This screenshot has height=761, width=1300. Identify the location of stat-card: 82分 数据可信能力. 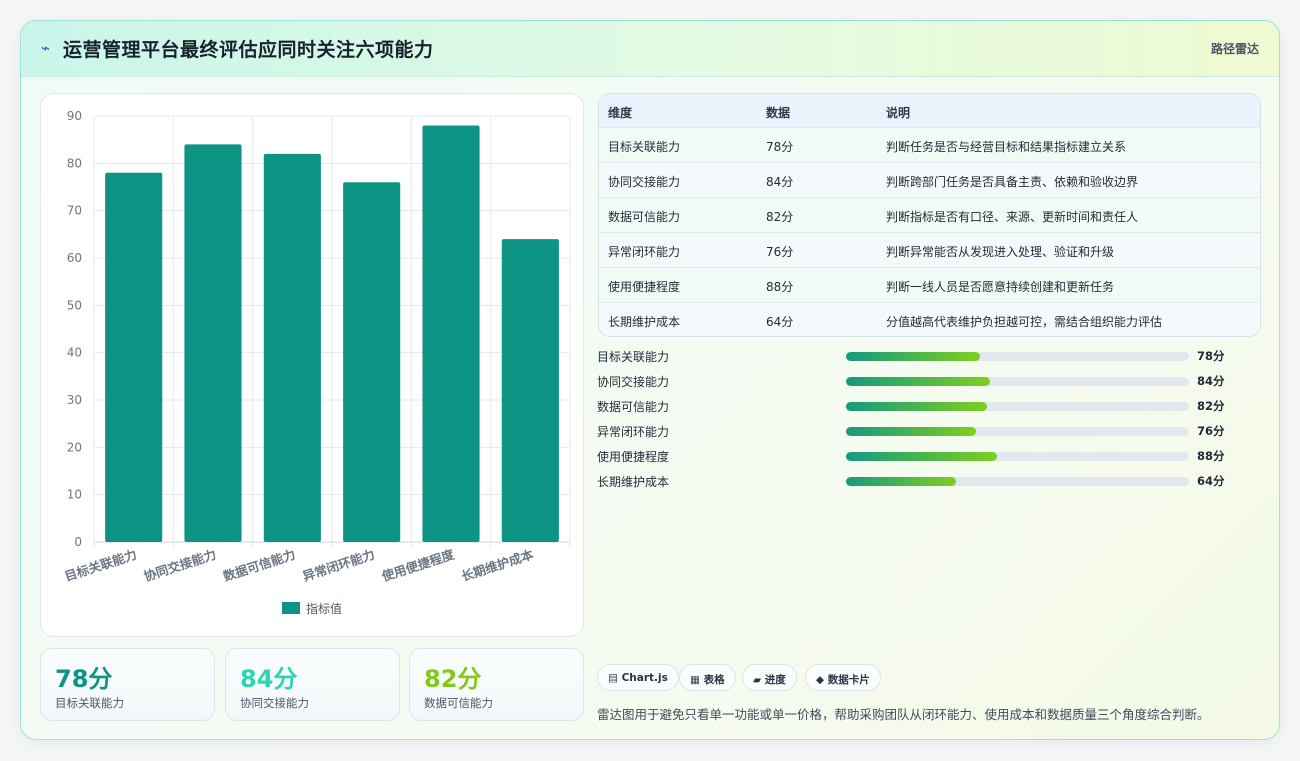
(496, 684).